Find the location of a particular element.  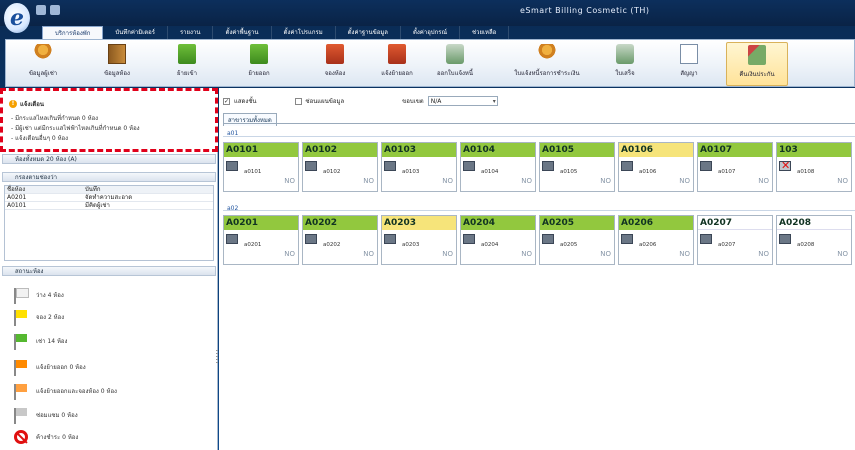

table-cell: A0201 is located at coordinates (17, 197).